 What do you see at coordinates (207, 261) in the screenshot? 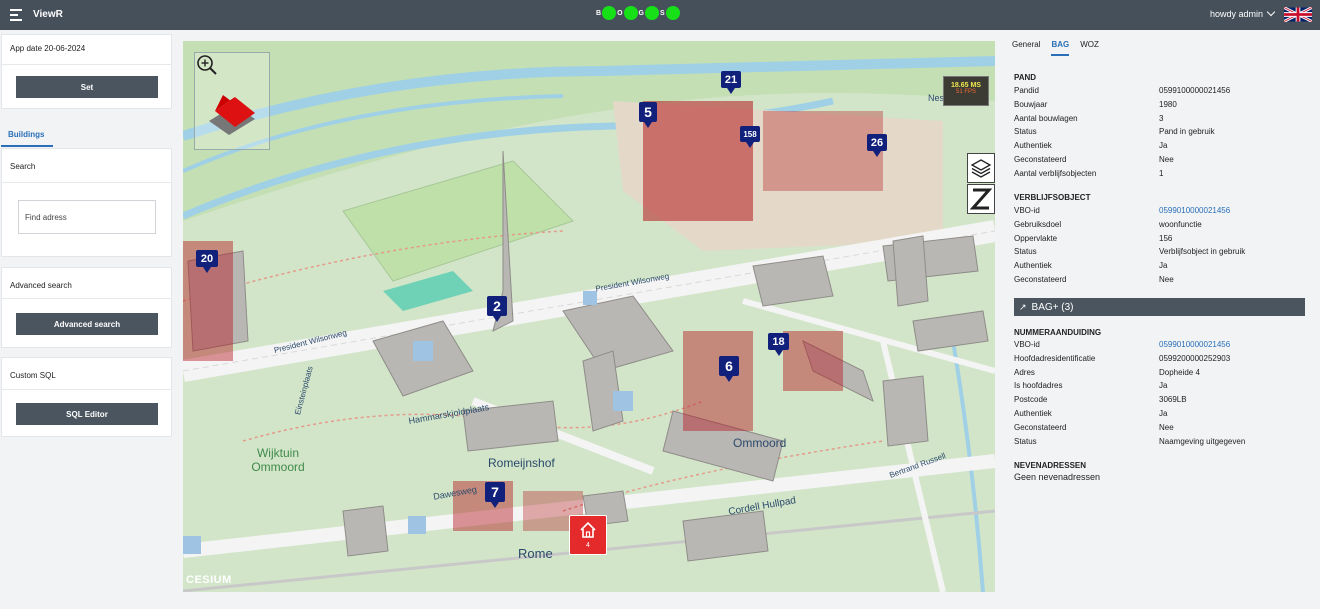
I see `cluster-marker: 20` at bounding box center [207, 261].